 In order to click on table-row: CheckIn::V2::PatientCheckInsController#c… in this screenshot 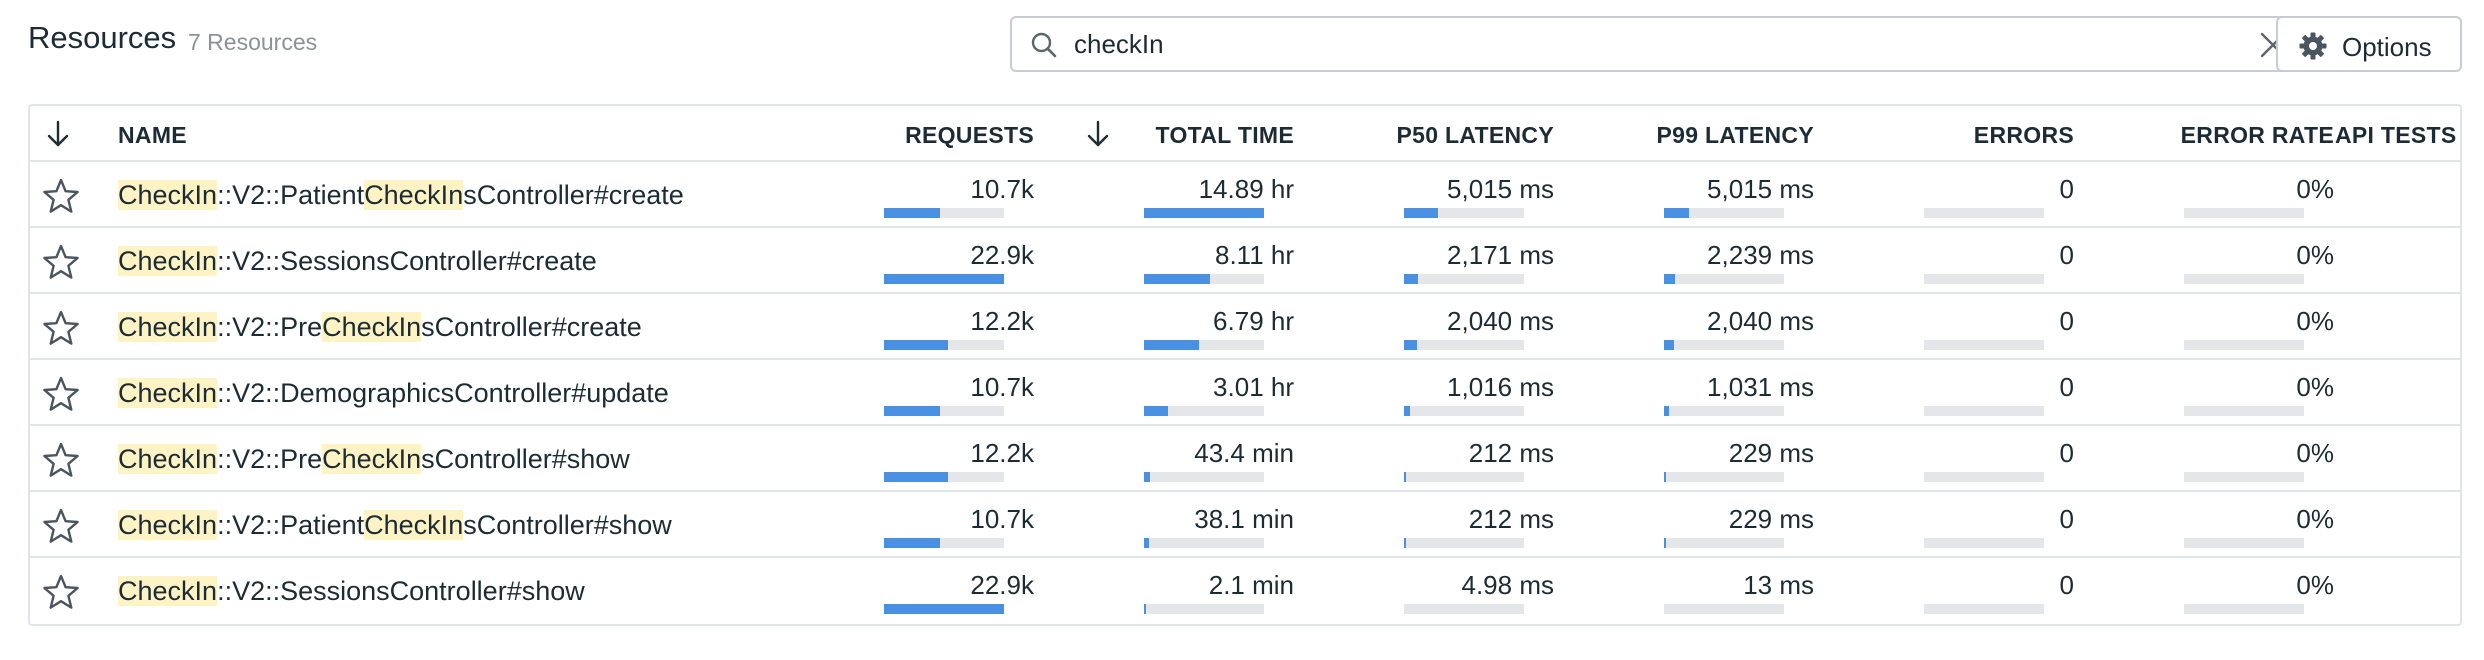, I will do `click(1245, 195)`.